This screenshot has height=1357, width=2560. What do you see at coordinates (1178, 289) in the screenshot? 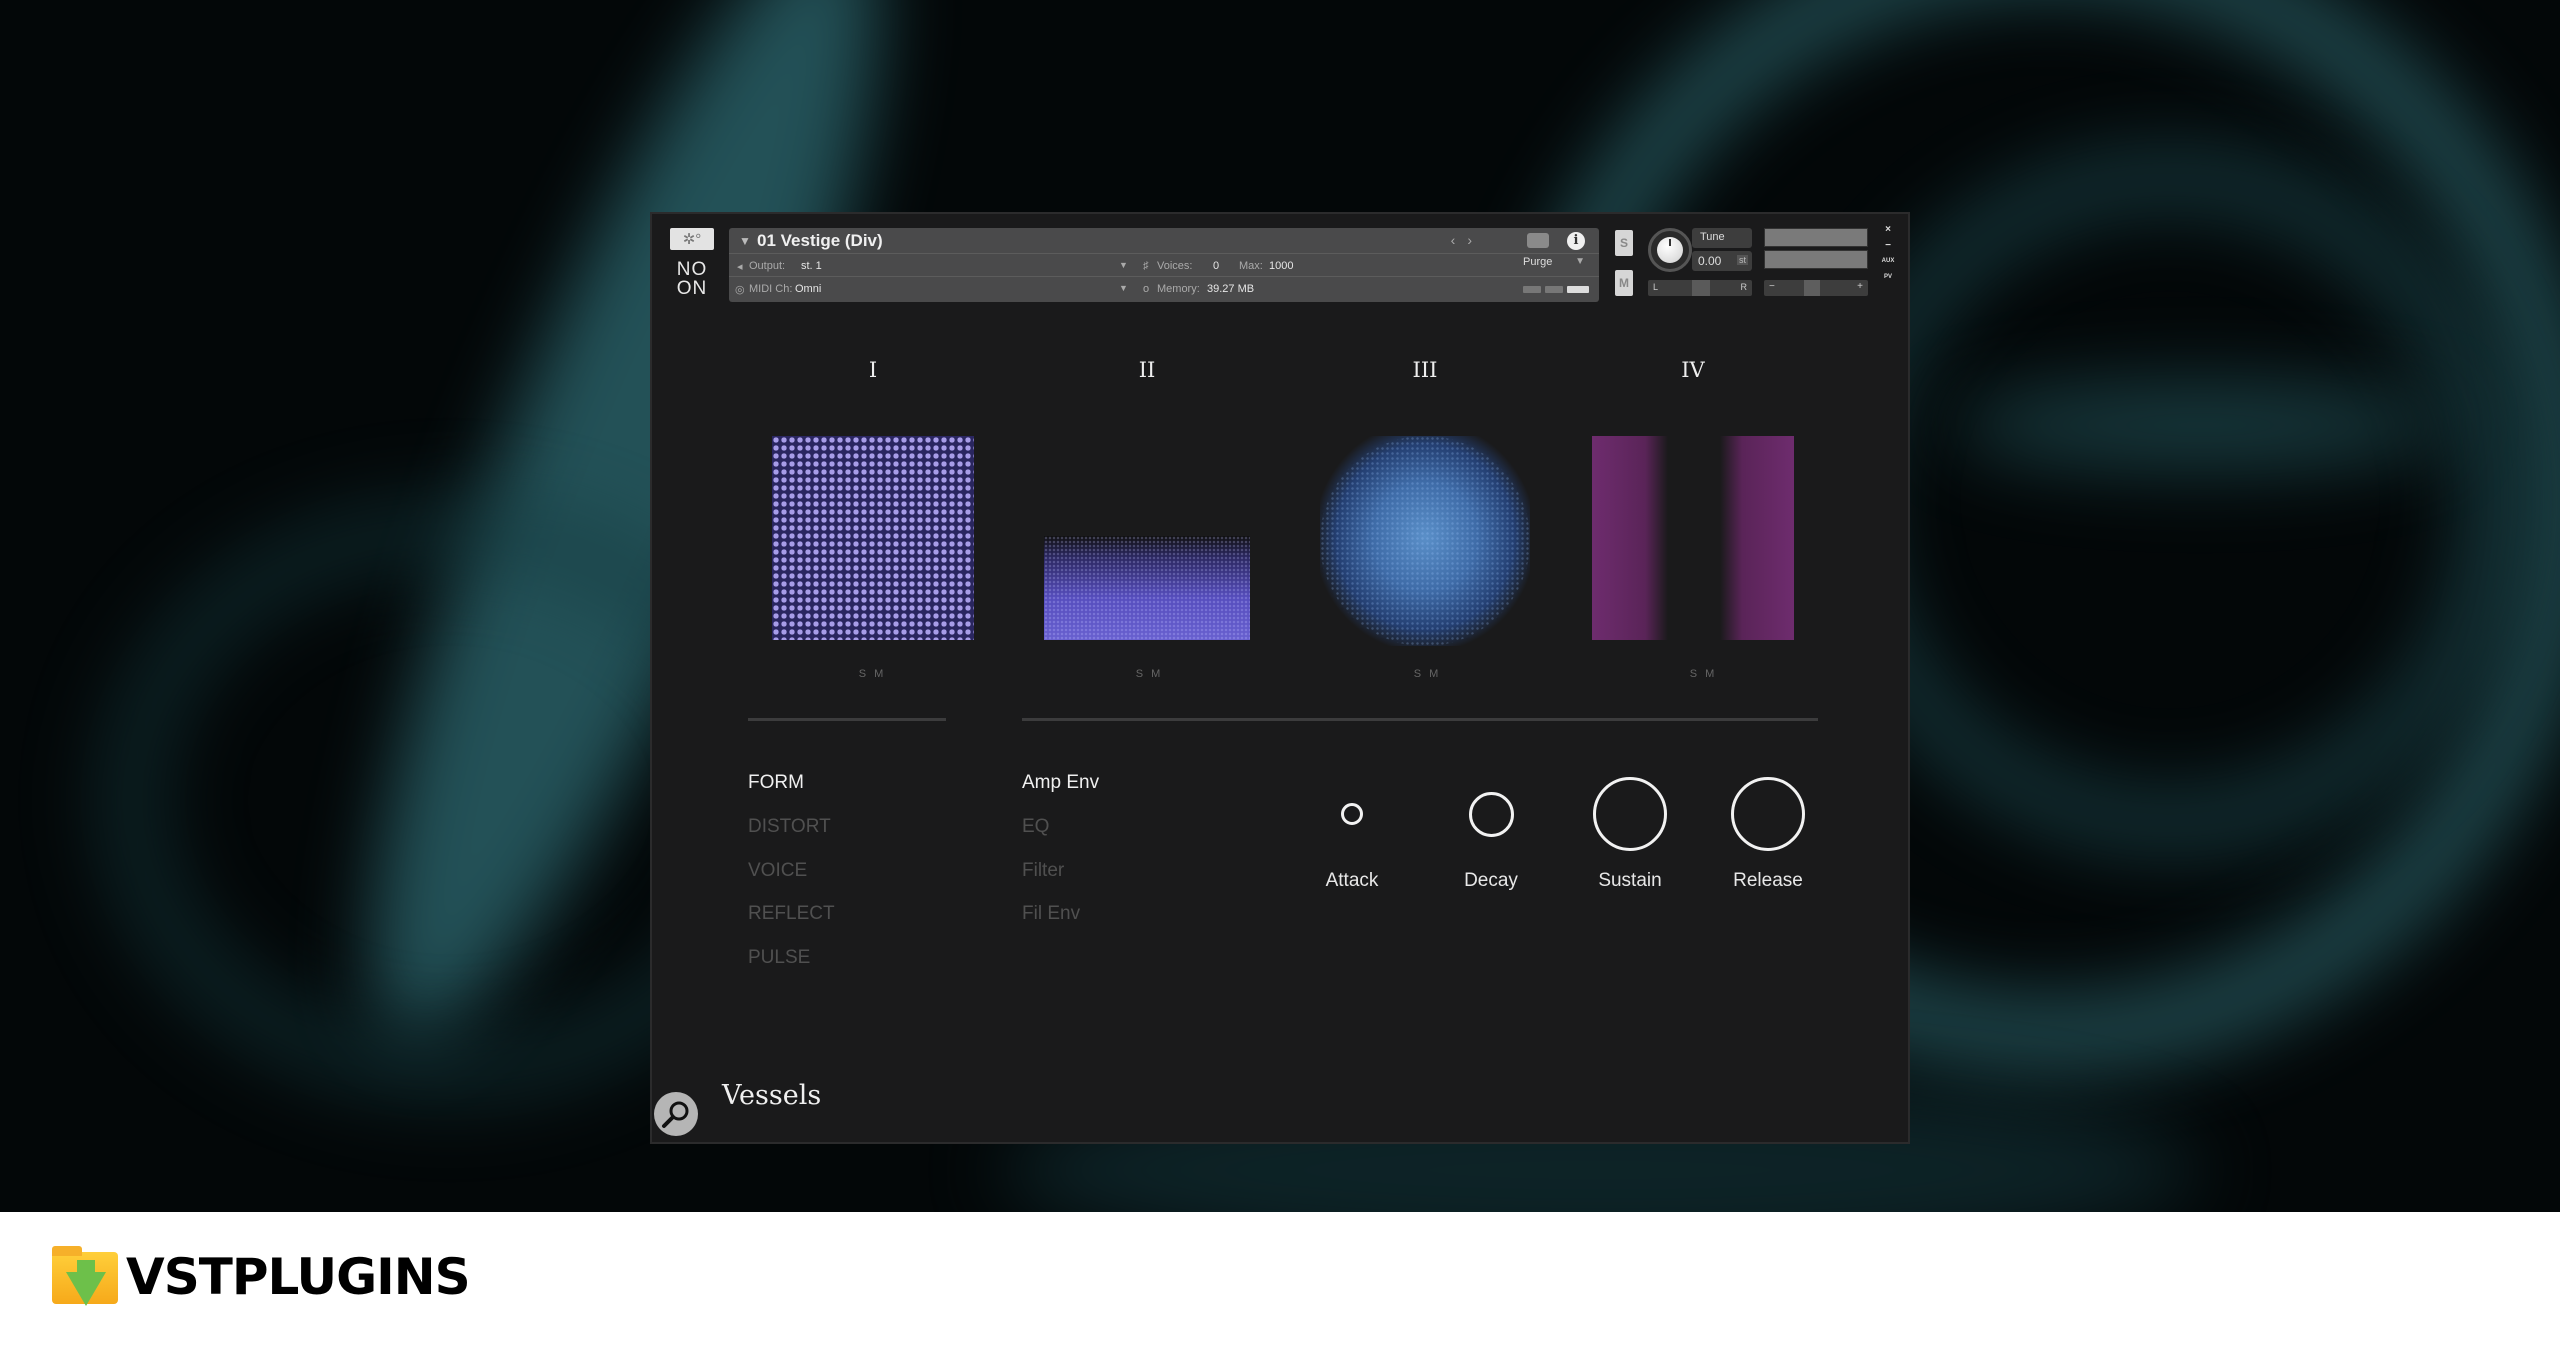
I see `memory-label: Memory:` at bounding box center [1178, 289].